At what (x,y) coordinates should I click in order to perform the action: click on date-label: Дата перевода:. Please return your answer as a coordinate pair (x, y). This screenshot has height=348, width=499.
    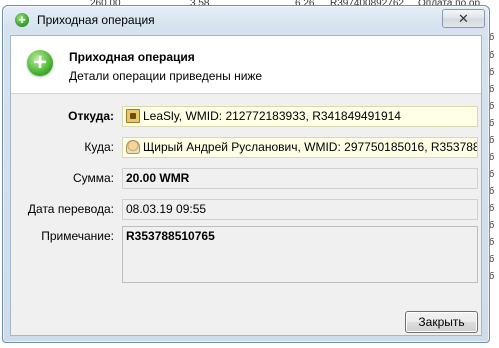
    Looking at the image, I should click on (70, 209).